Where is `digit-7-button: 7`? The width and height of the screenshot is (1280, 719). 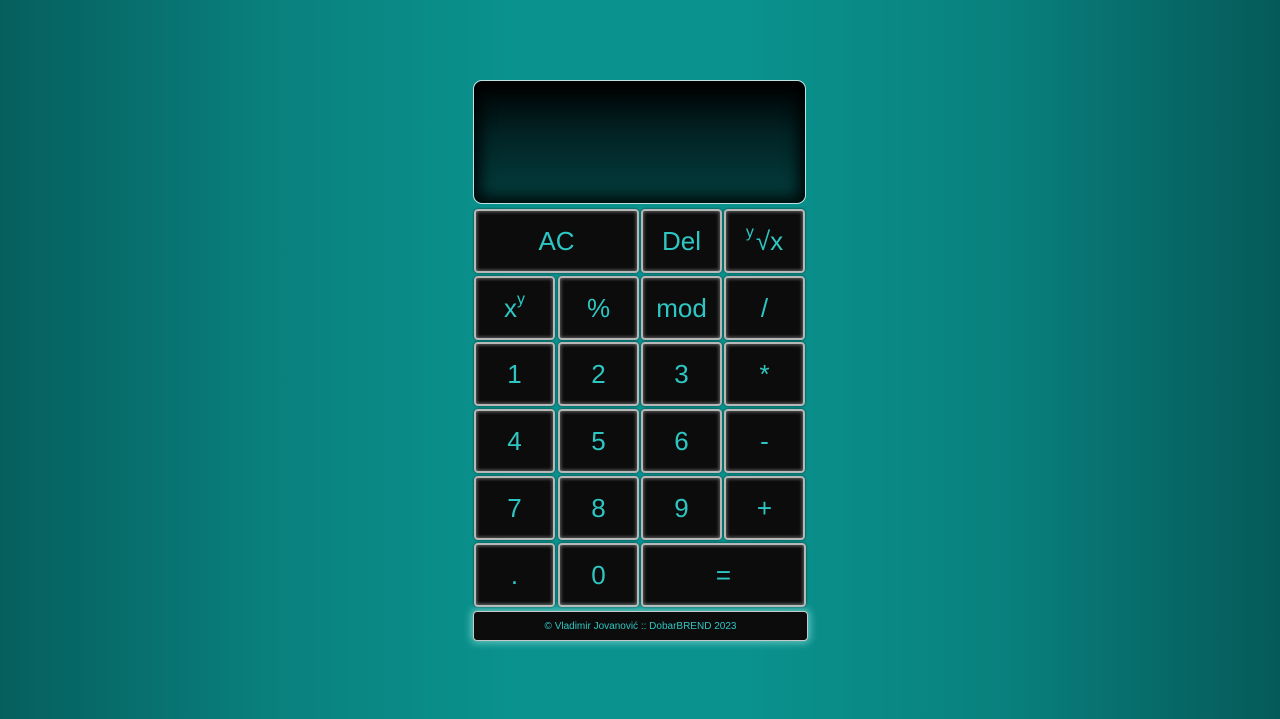
digit-7-button: 7 is located at coordinates (514, 508).